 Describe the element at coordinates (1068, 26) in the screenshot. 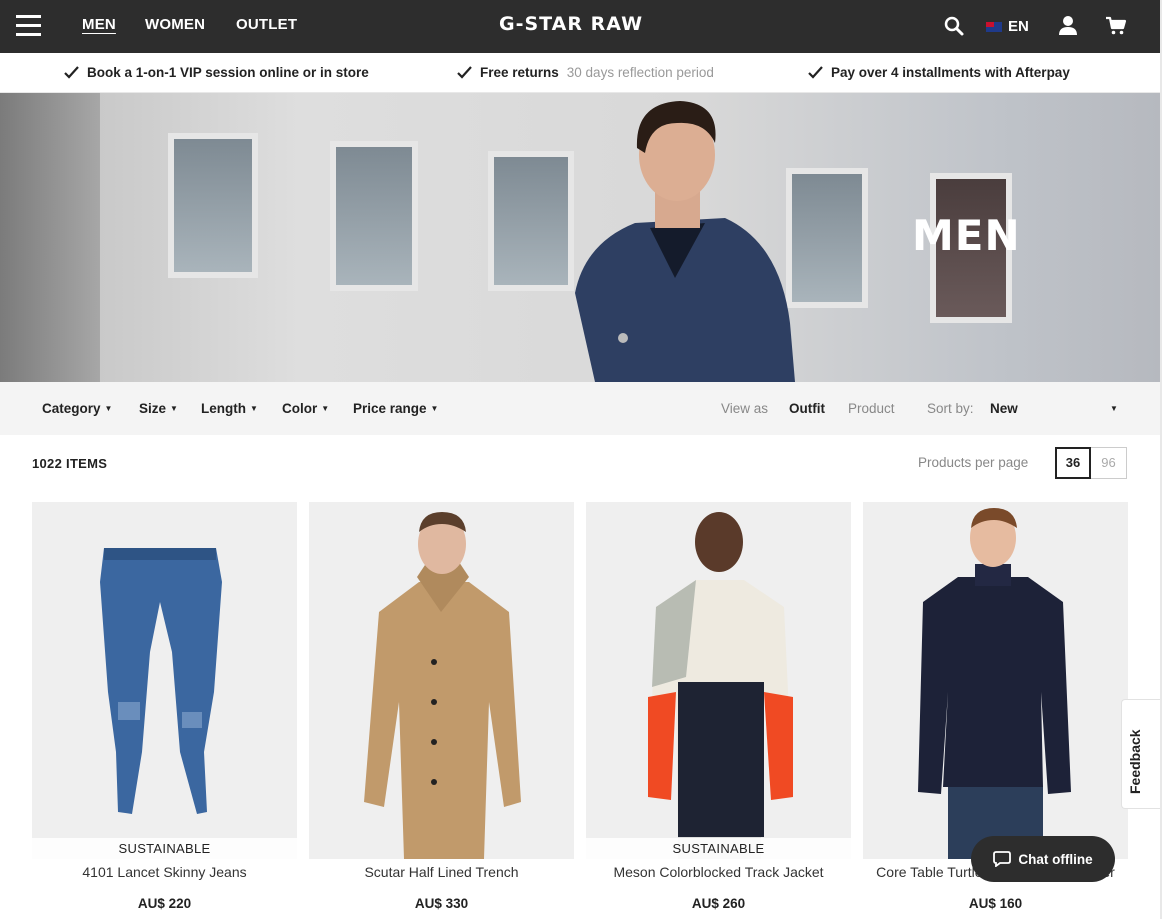

I see `user-icon` at that location.